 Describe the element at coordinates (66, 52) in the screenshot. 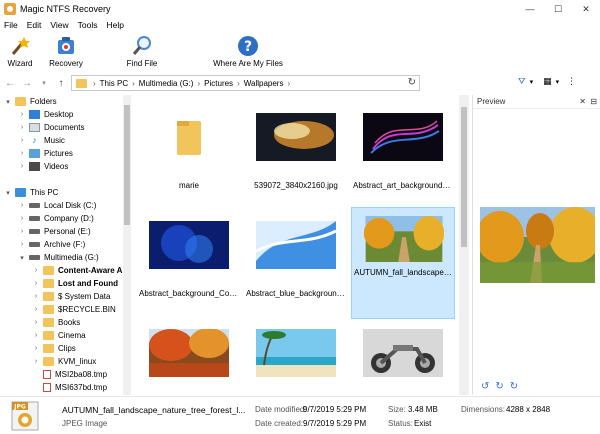

I see `recovery-button: Recovery` at that location.